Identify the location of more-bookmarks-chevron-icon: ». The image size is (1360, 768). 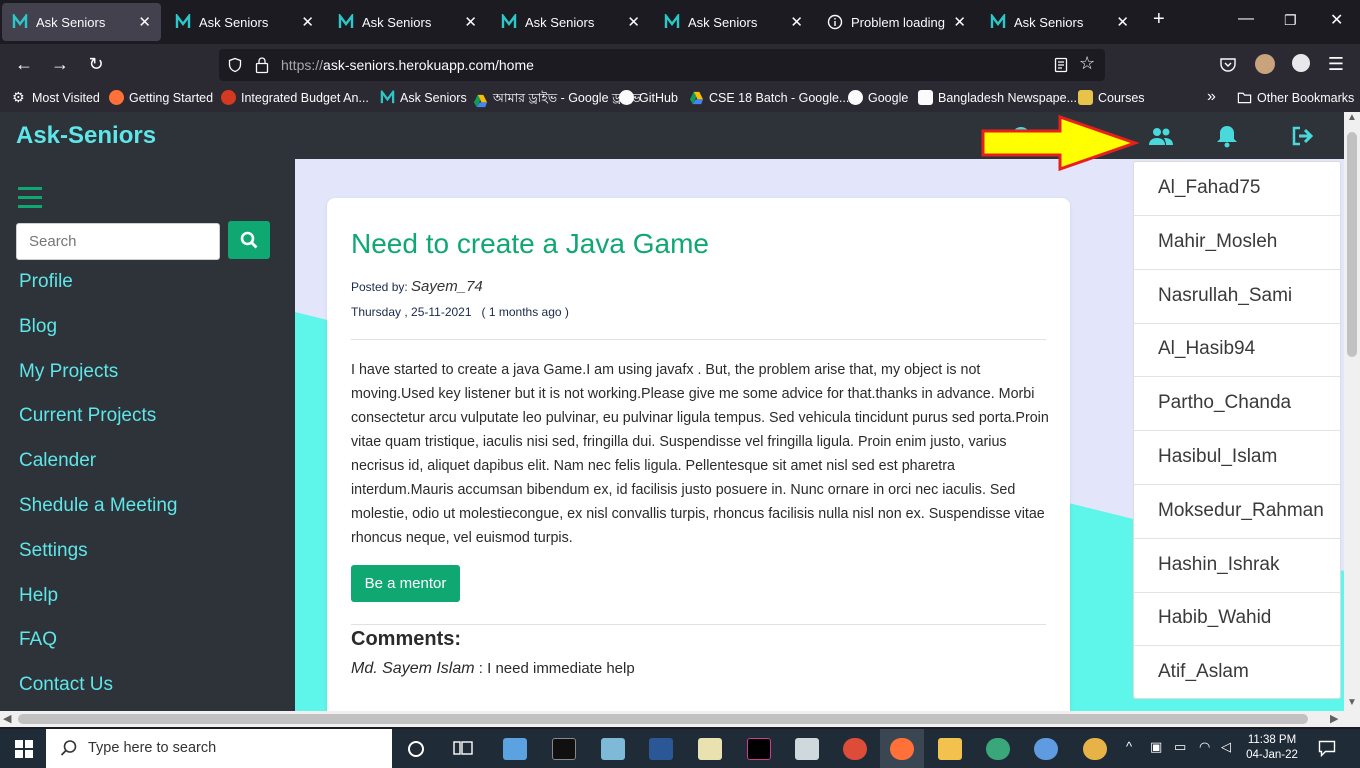
(1211, 97).